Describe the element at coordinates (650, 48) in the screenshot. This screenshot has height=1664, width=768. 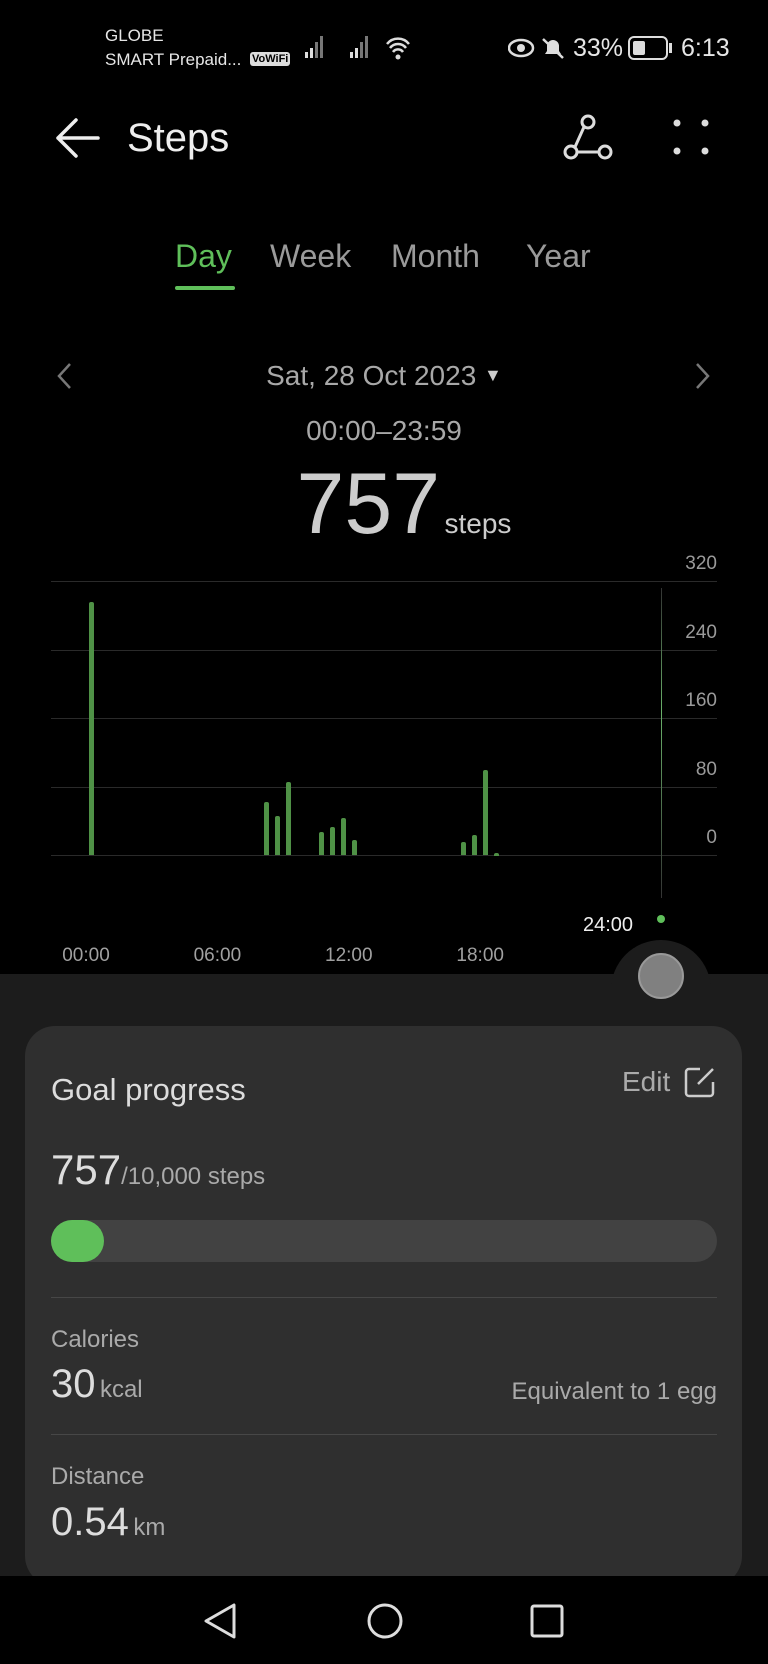
I see `battery-icon` at that location.